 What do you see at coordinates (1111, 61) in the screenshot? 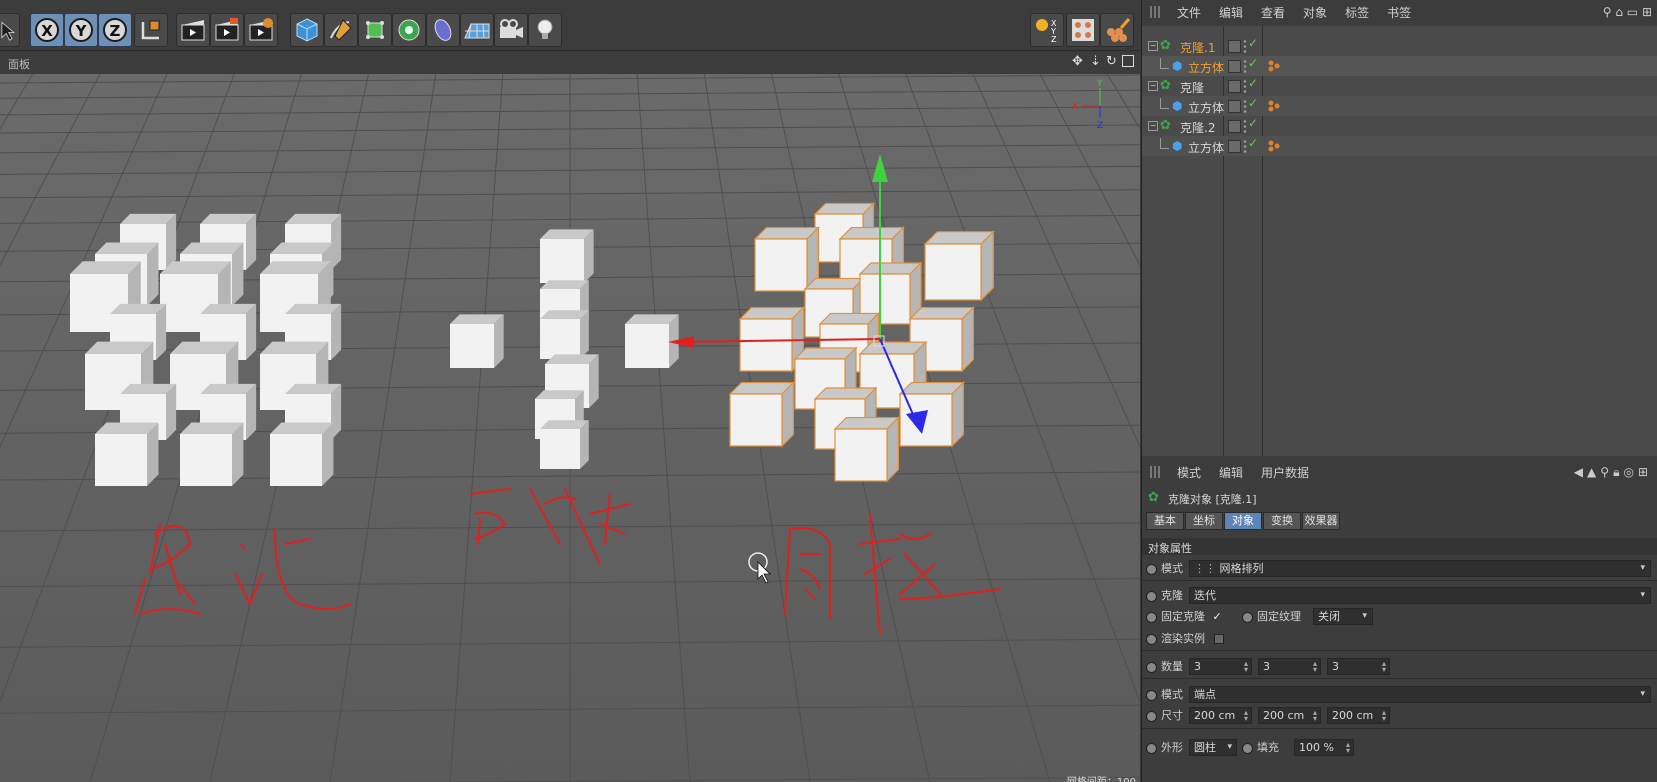
I see `rotate-view-icon: ↻` at bounding box center [1111, 61].